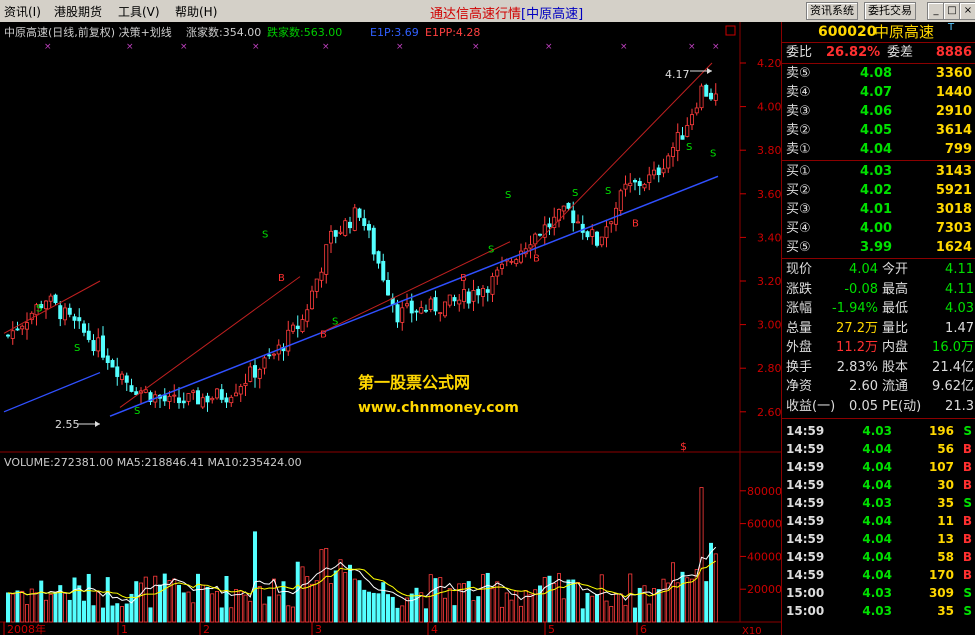  Describe the element at coordinates (798, 73) in the screenshot. I see `sell-level-label: 卖⑤` at that location.